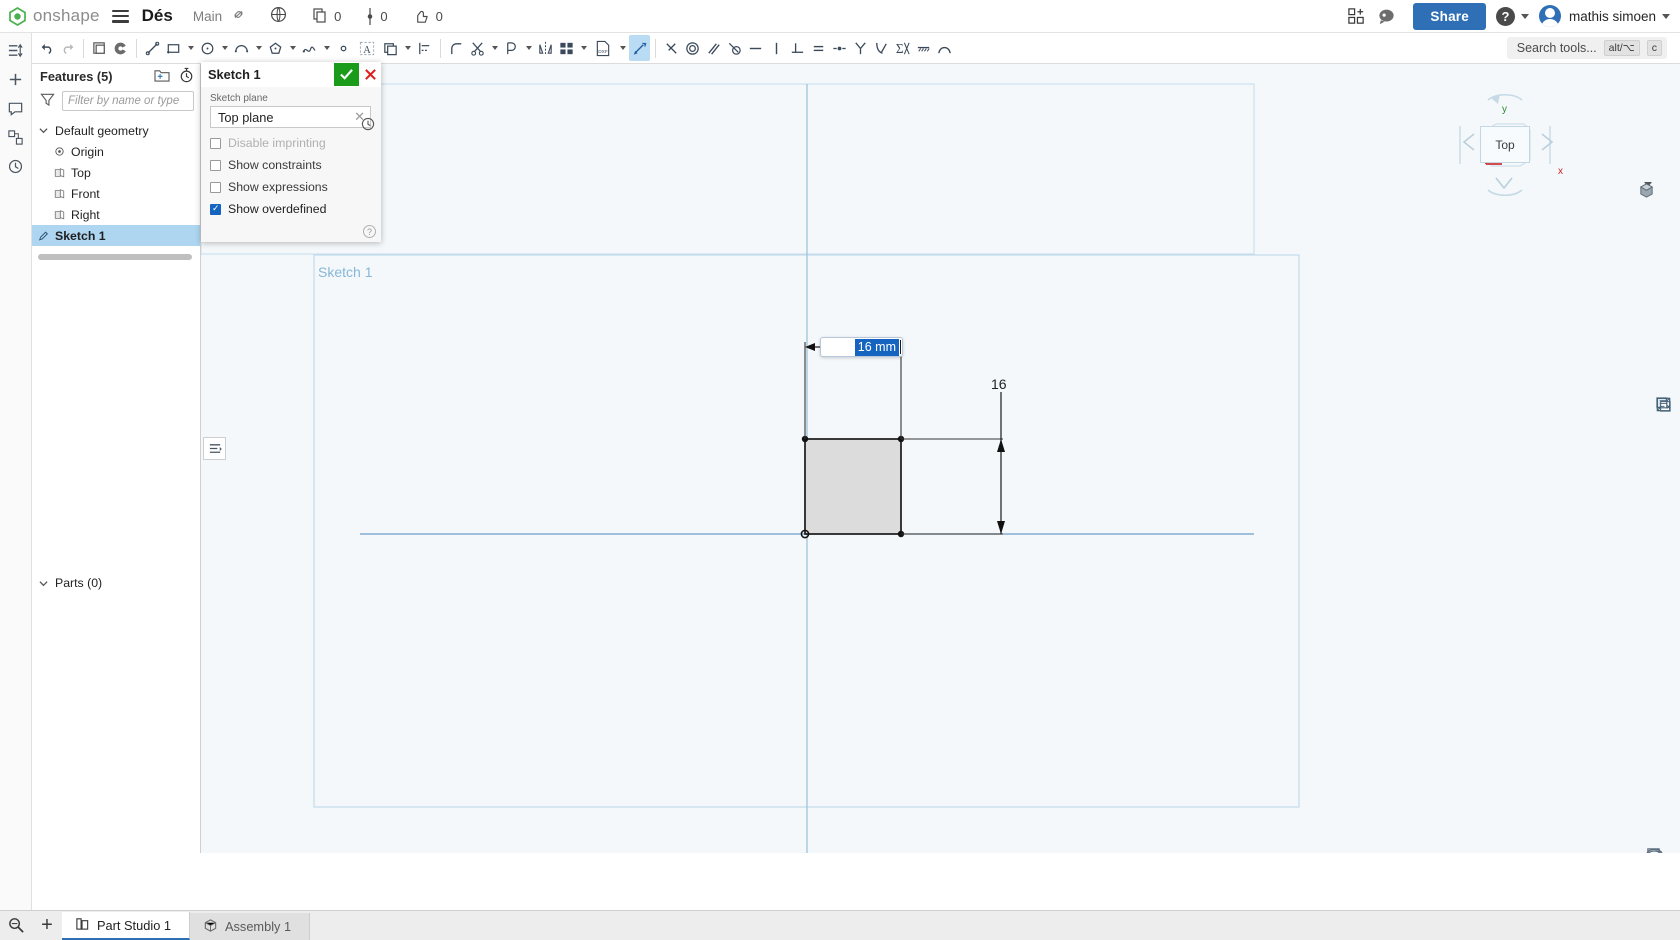  Describe the element at coordinates (583, 48) in the screenshot. I see `pattern-chevron-down-icon` at that location.